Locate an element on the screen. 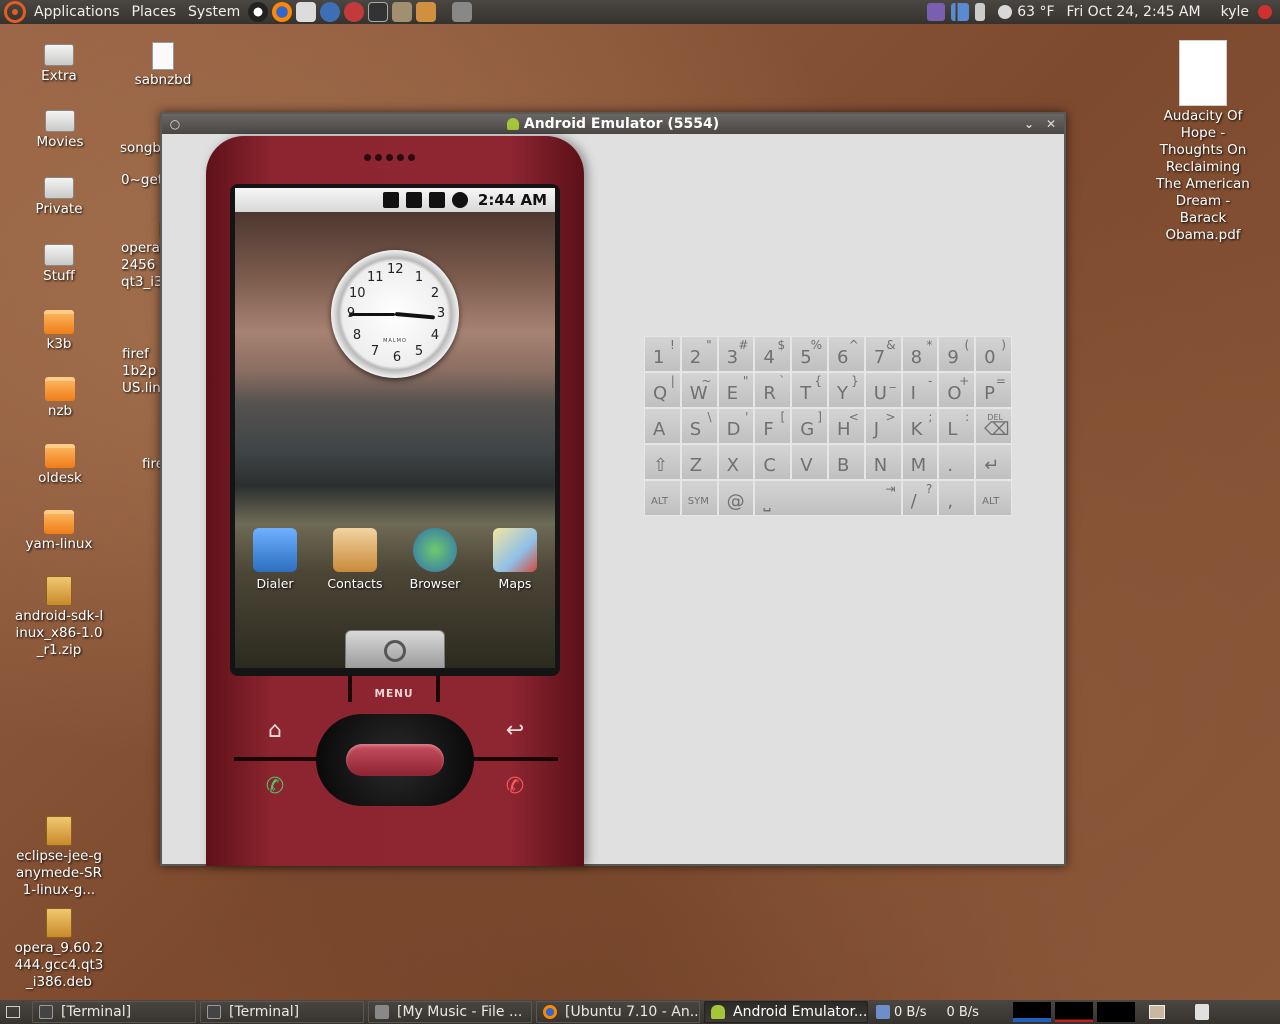  key: B is located at coordinates (846, 462).